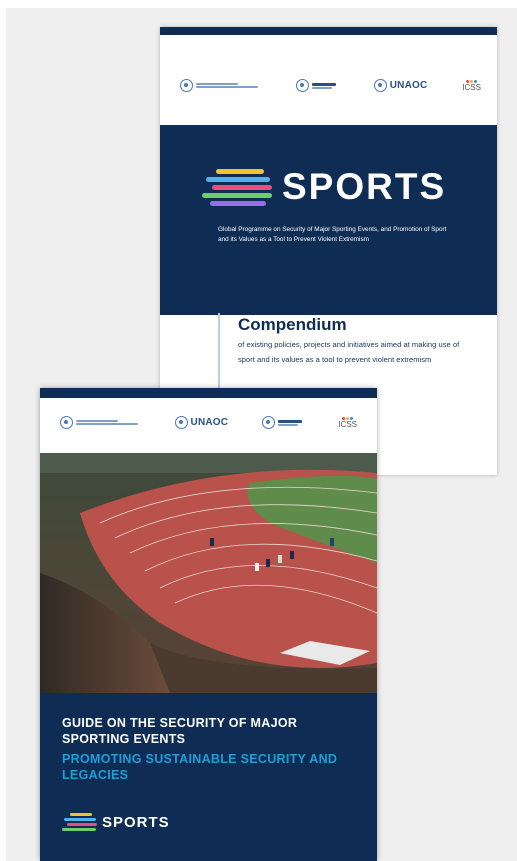 This screenshot has height=861, width=517. Describe the element at coordinates (292, 324) in the screenshot. I see `compendium-title: Compendium` at that location.